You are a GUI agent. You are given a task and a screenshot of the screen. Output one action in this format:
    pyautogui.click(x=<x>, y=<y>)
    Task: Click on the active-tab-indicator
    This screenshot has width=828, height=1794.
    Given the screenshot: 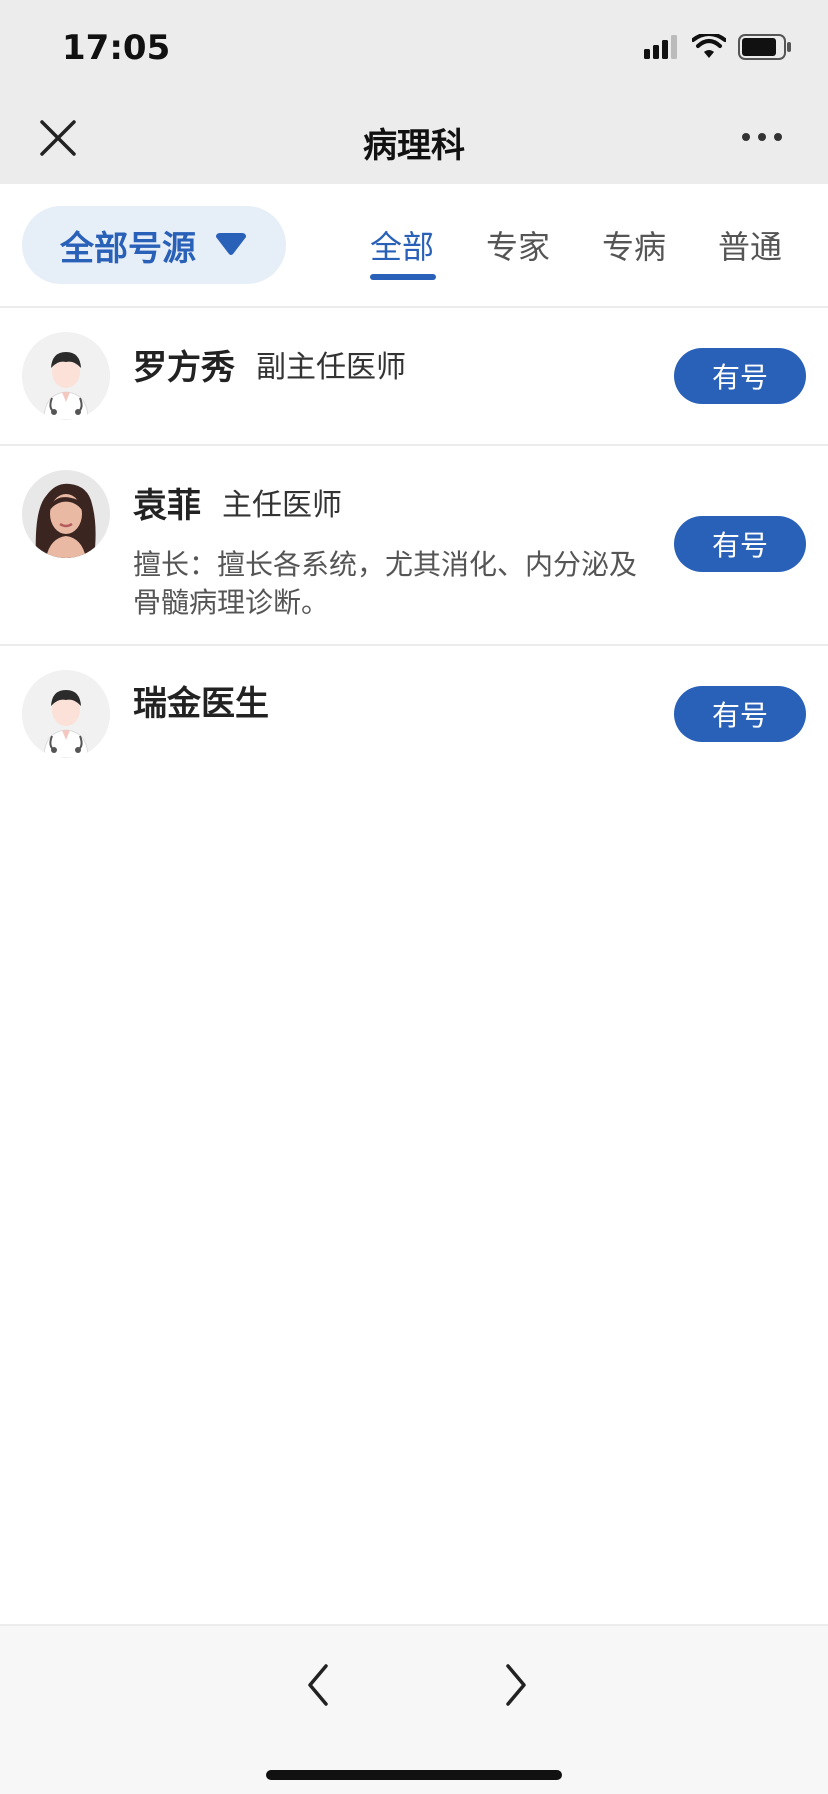 What is the action you would take?
    pyautogui.click(x=403, y=277)
    